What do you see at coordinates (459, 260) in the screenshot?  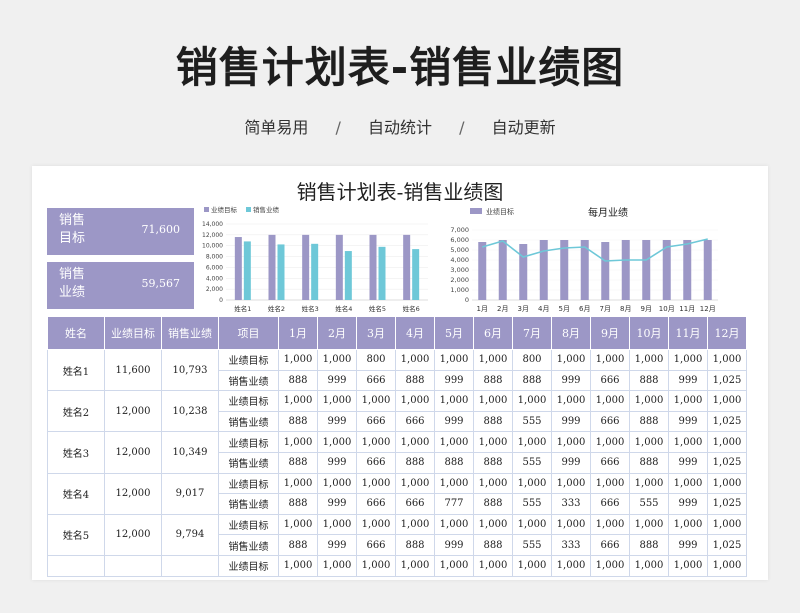 I see `y-tick-label: 4,000` at bounding box center [459, 260].